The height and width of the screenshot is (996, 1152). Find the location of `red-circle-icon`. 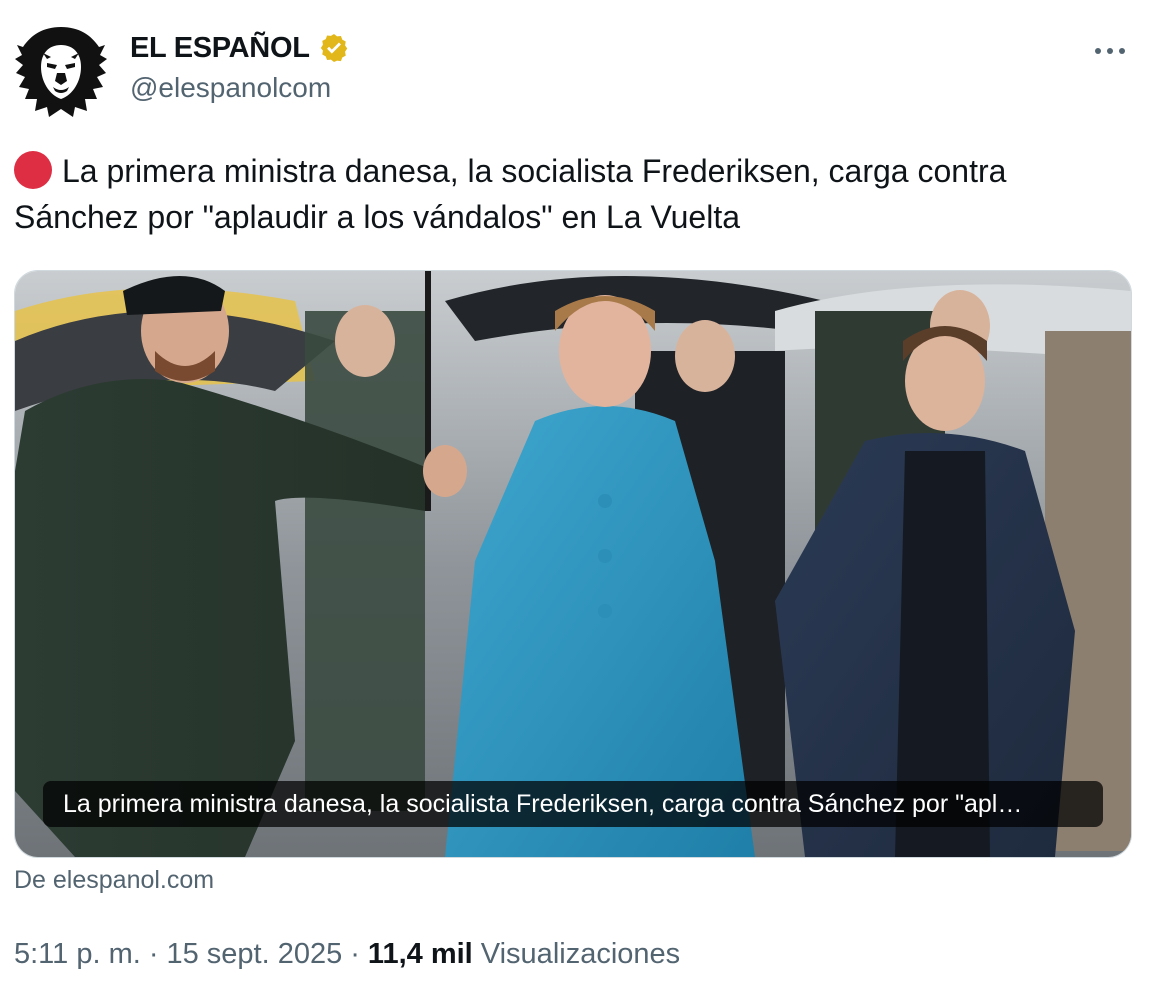

red-circle-icon is located at coordinates (33, 170).